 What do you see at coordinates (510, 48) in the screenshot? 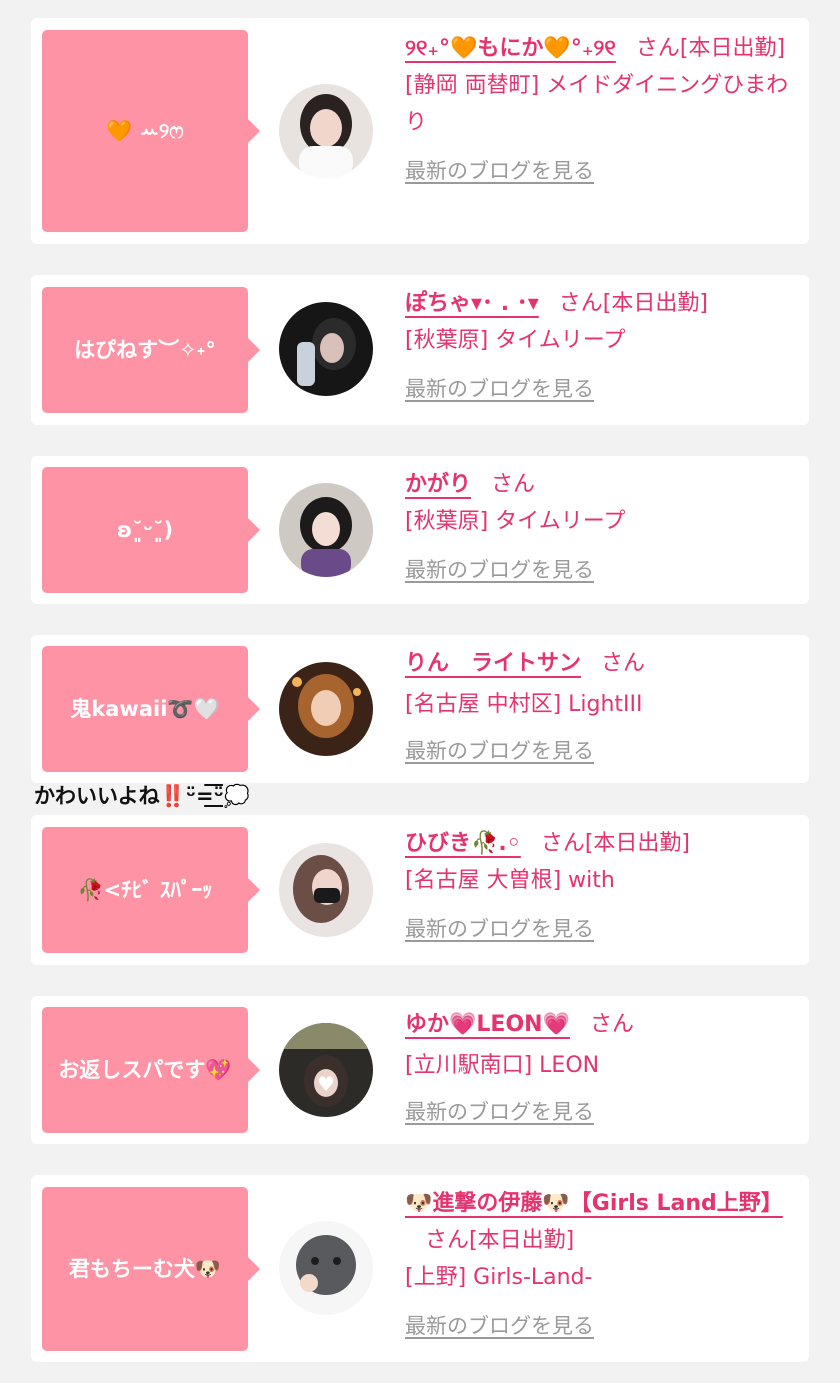
I see `user-name-link: ୨୧₊°🧡もにか🧡°₊୨୧` at bounding box center [510, 48].